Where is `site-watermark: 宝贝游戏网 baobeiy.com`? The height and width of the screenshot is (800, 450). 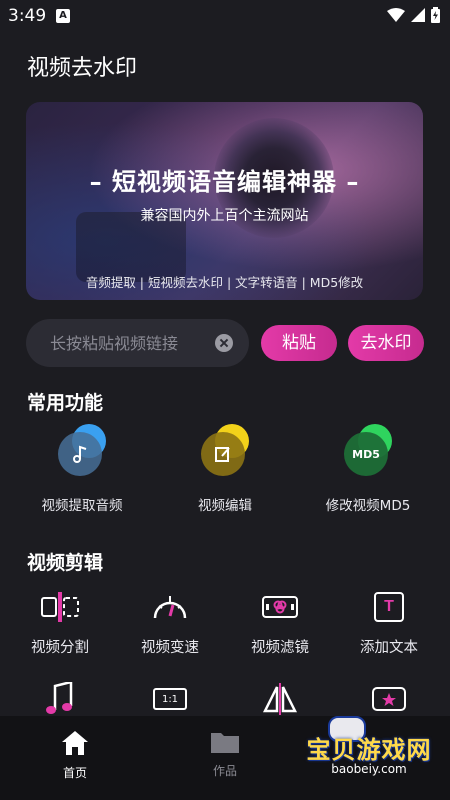 site-watermark: 宝贝游戏网 baobeiy.com is located at coordinates (369, 753).